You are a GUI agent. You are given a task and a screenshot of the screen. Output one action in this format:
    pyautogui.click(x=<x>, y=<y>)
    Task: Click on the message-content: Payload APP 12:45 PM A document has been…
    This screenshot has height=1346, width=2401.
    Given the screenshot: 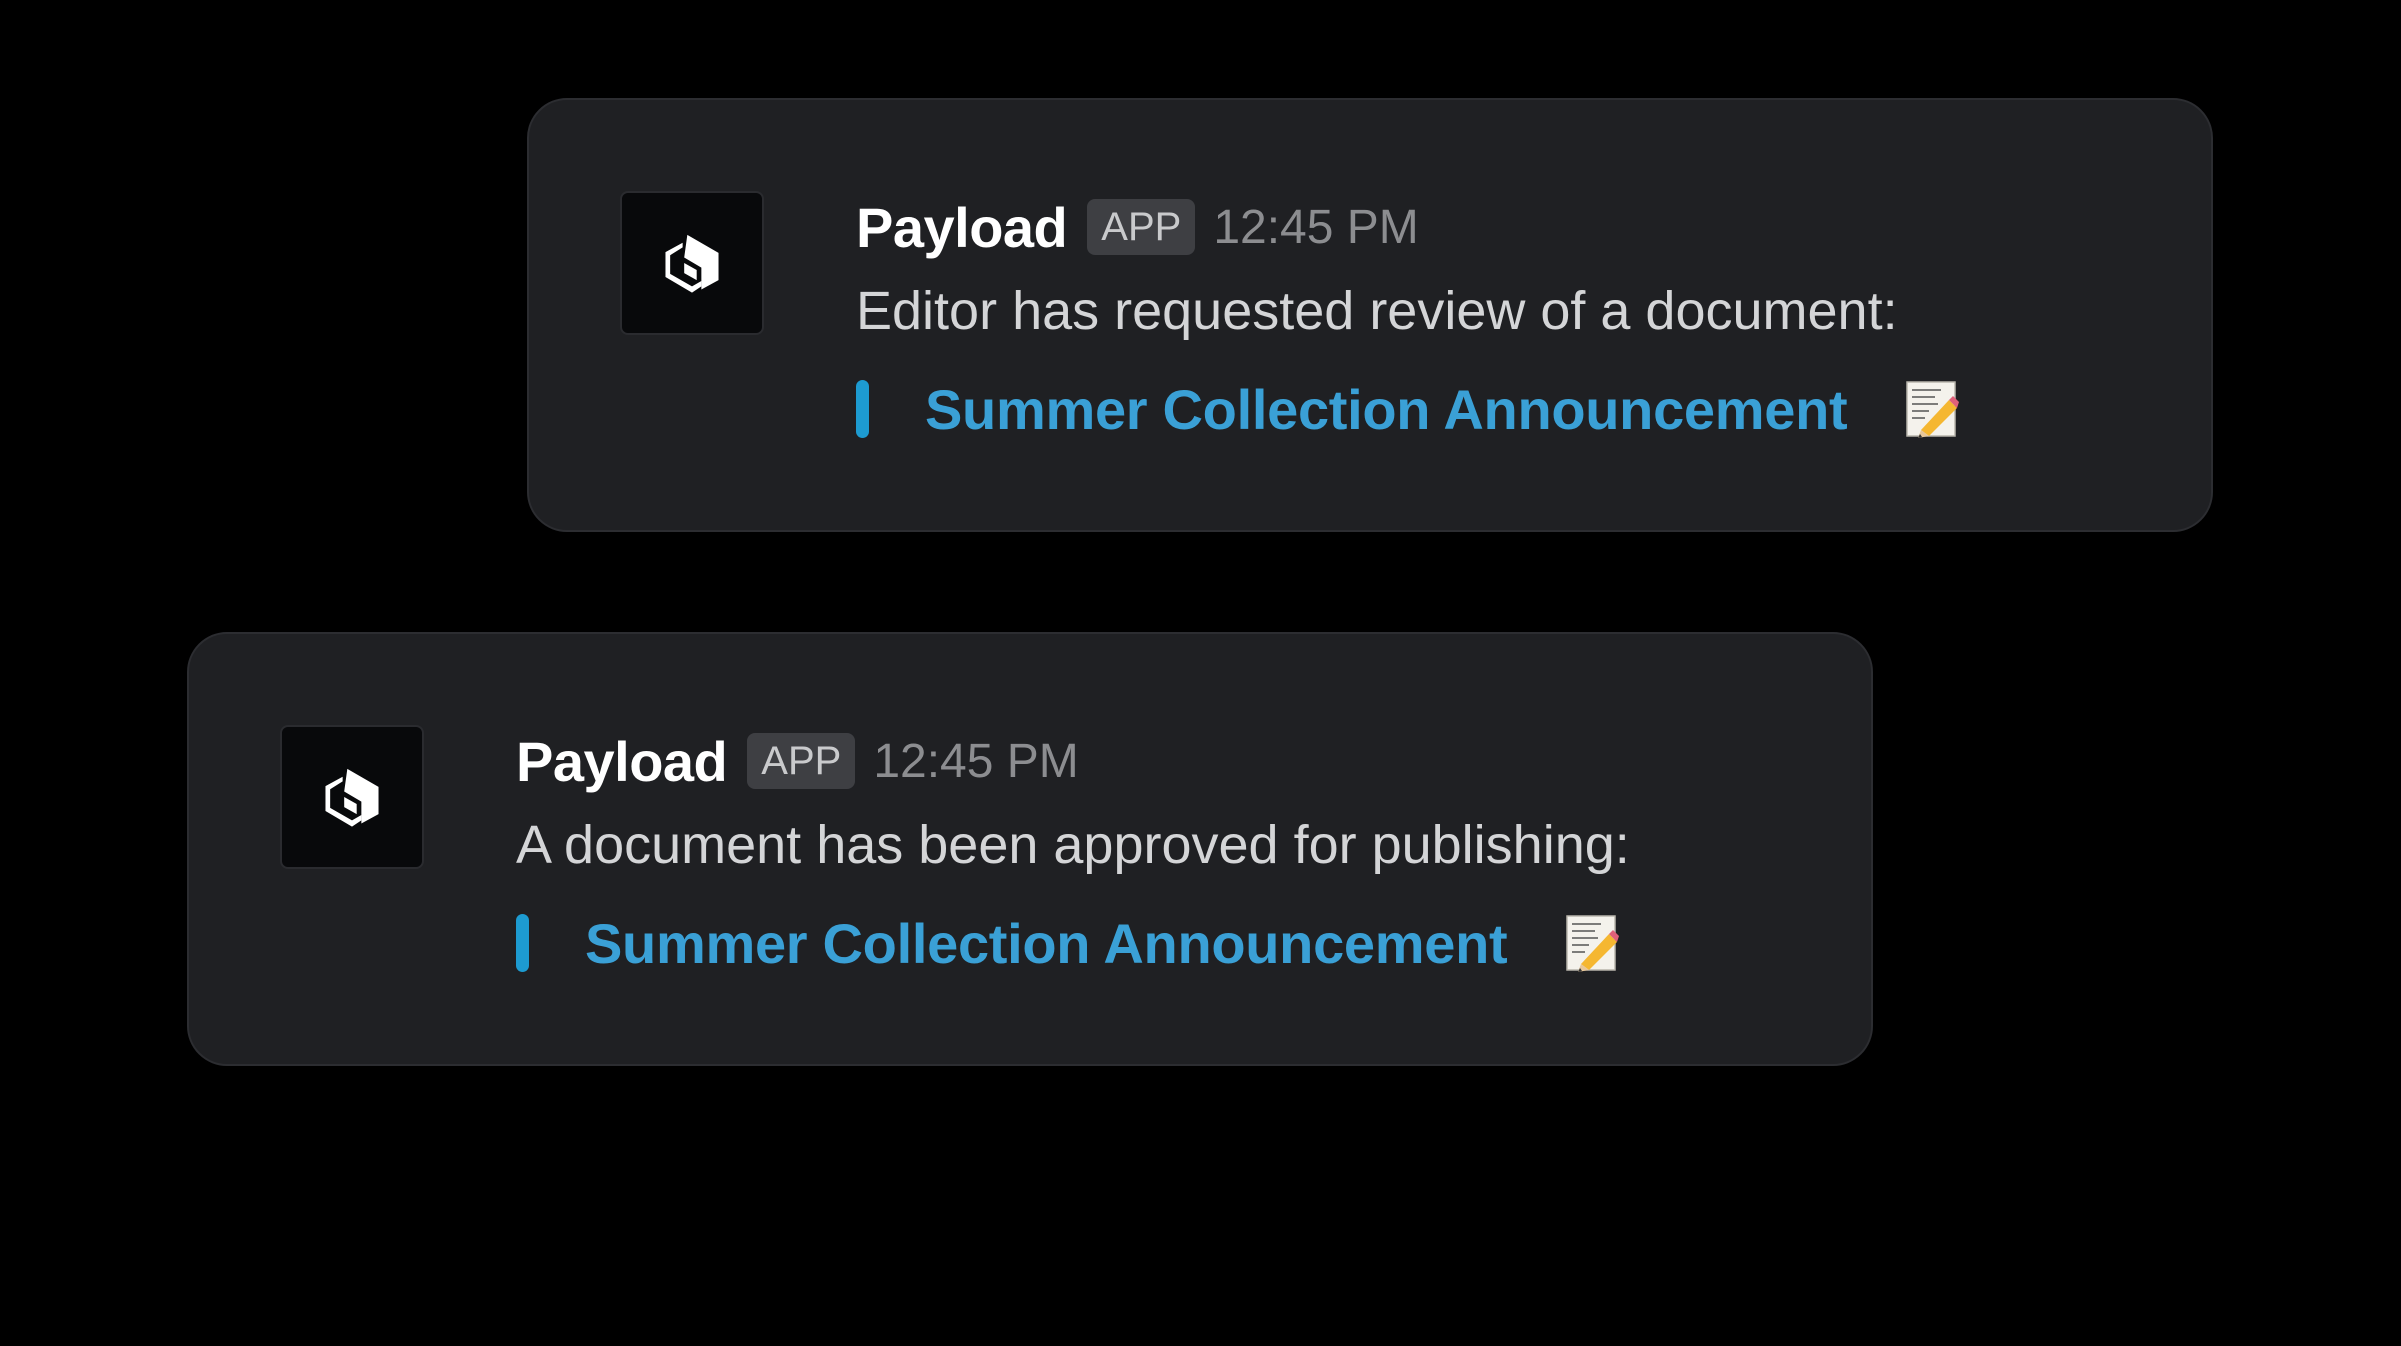 What is the action you would take?
    pyautogui.click(x=1173, y=852)
    